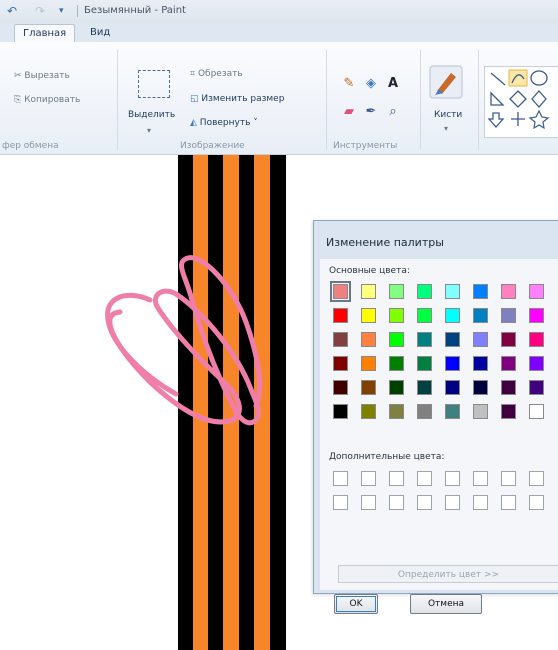 The height and width of the screenshot is (650, 558). Describe the element at coordinates (446, 604) in the screenshot. I see `cancel-button: Отмена` at that location.